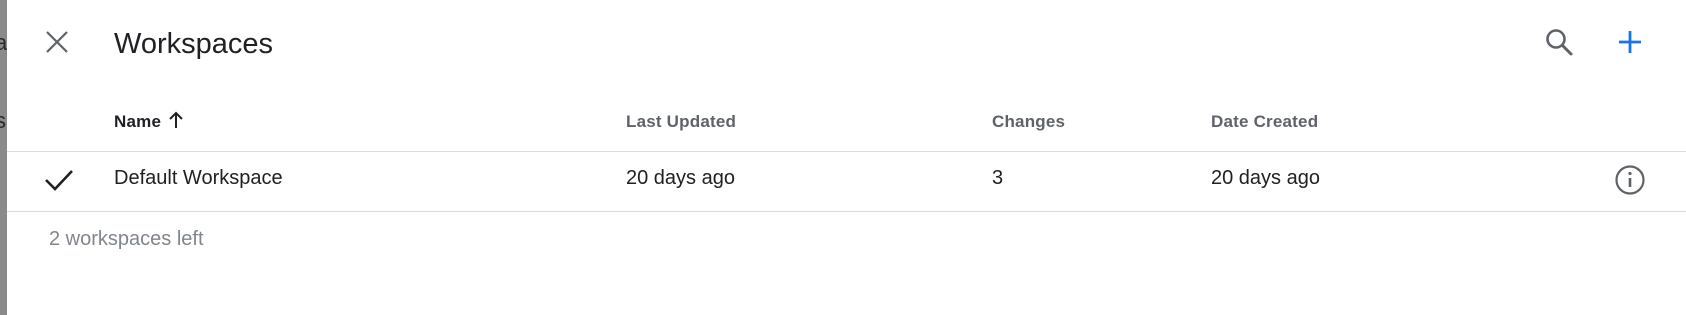 The image size is (1686, 315). I want to click on last-updated-value: 20 days ago, so click(680, 178).